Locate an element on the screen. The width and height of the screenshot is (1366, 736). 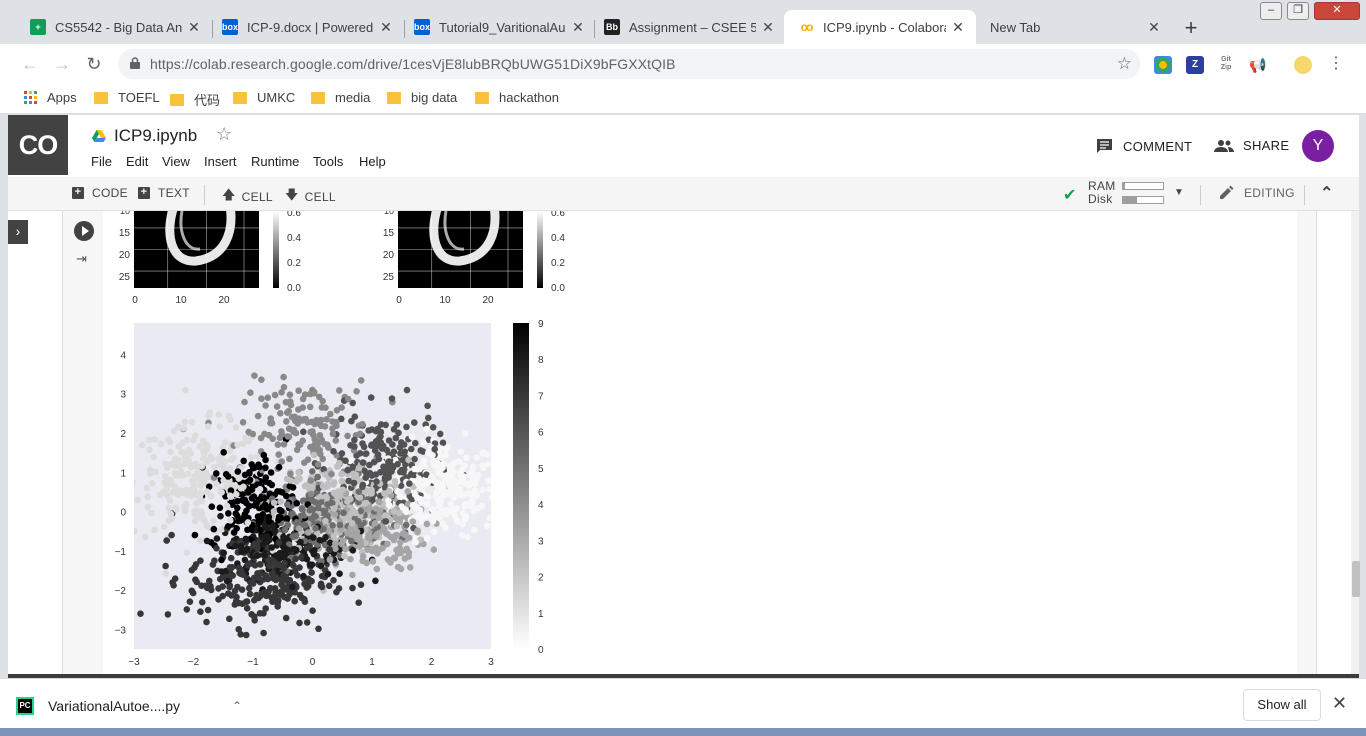
user-avatar: Y is located at coordinates (1318, 146).